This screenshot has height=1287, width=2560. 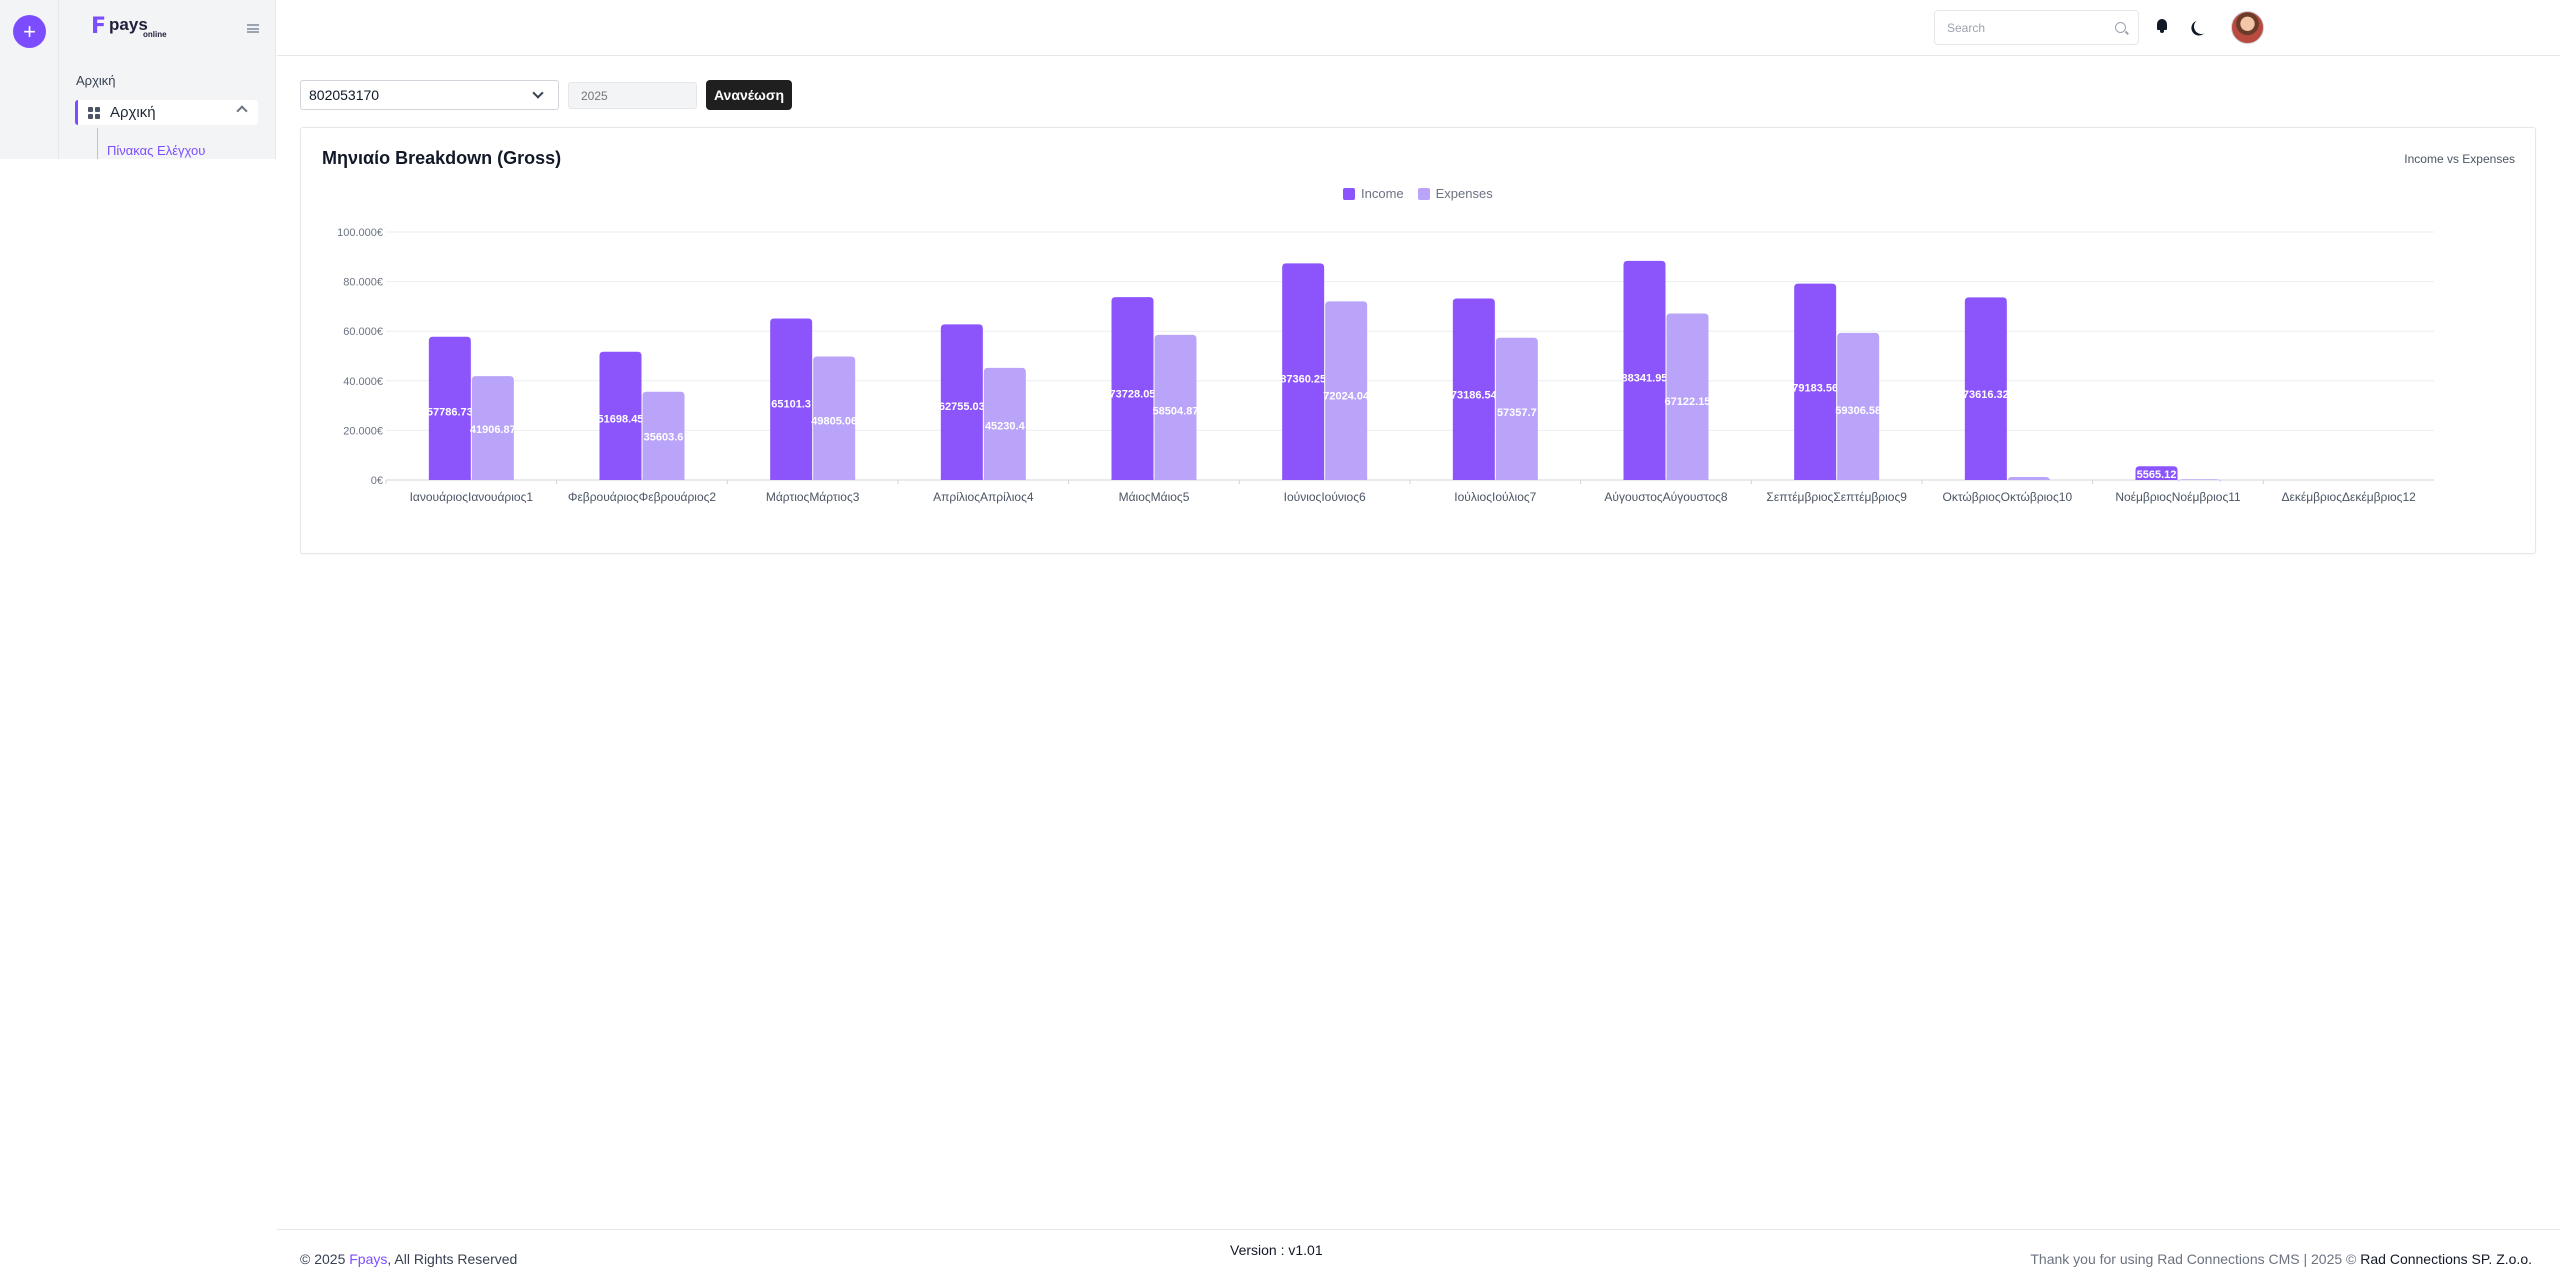 I want to click on footer-brand-link: Fpays, so click(x=368, y=1259).